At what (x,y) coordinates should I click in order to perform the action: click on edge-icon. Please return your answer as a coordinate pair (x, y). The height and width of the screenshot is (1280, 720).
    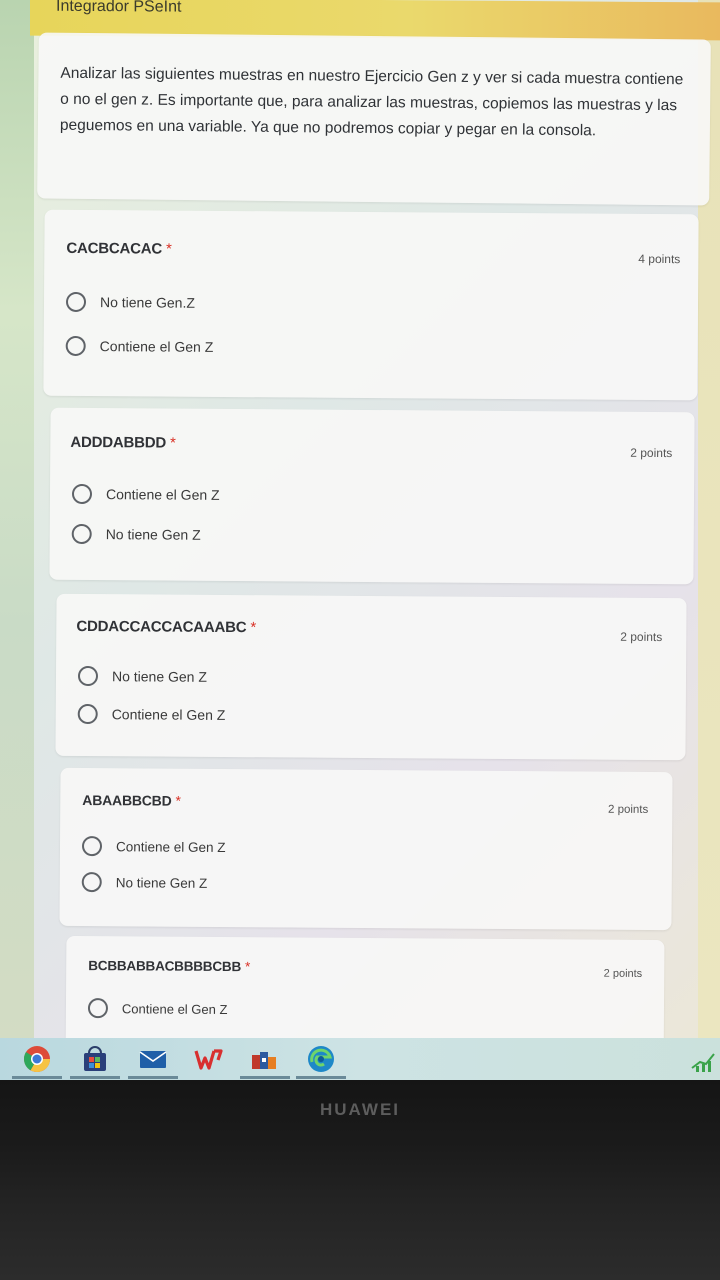
    Looking at the image, I should click on (321, 1059).